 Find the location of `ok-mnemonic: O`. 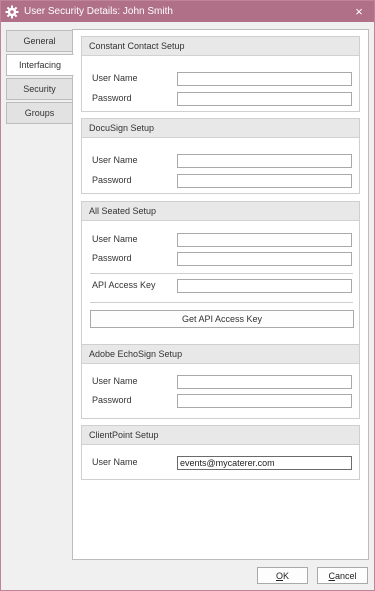

ok-mnemonic: O is located at coordinates (279, 575).